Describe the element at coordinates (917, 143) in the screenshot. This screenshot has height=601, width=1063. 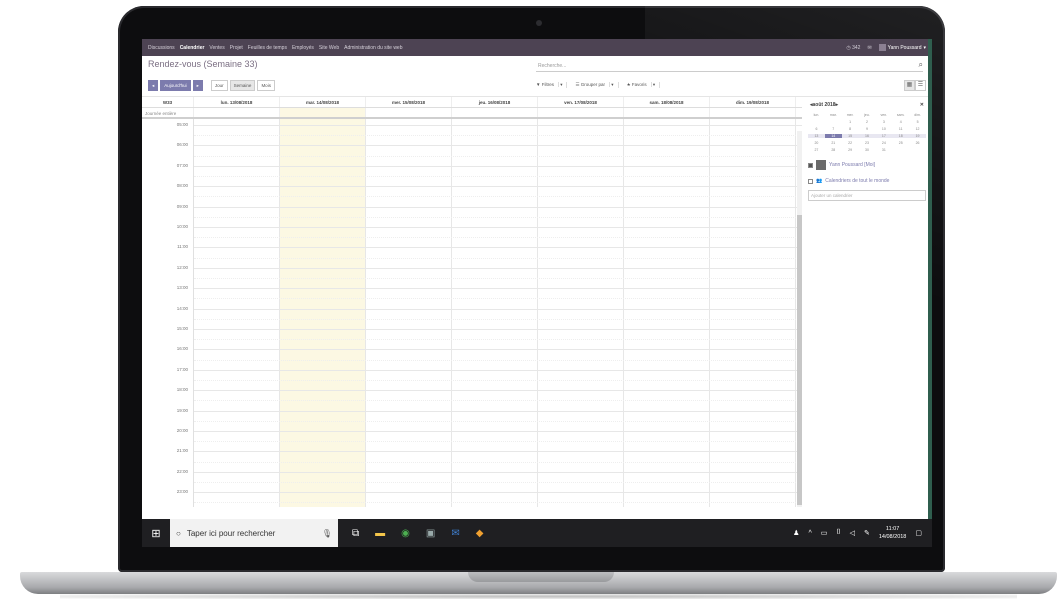
I see `mini-calendar-day: 26` at that location.